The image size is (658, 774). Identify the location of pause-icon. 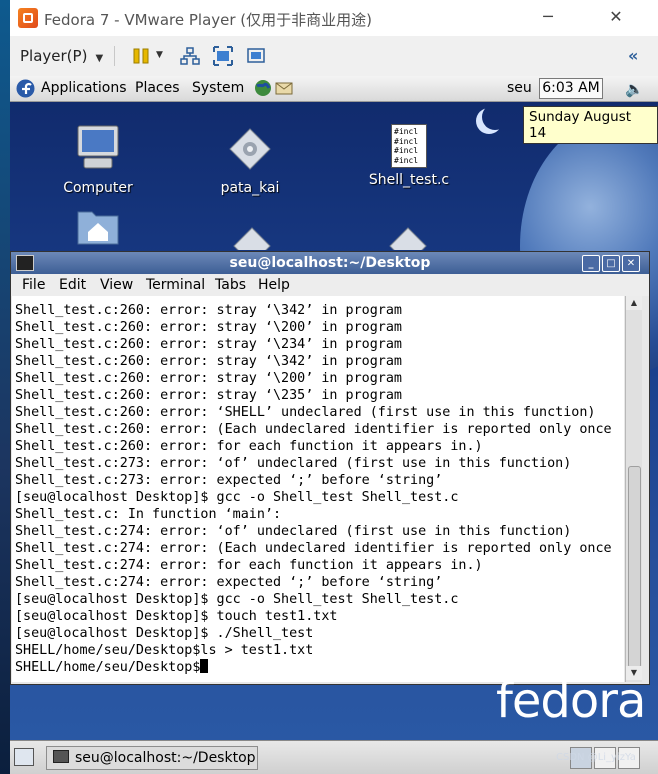
(141, 56).